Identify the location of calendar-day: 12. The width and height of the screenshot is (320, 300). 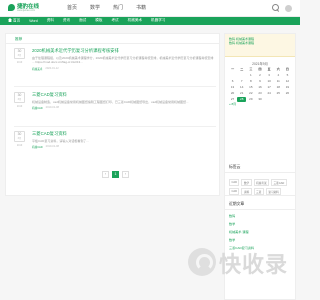
(287, 81).